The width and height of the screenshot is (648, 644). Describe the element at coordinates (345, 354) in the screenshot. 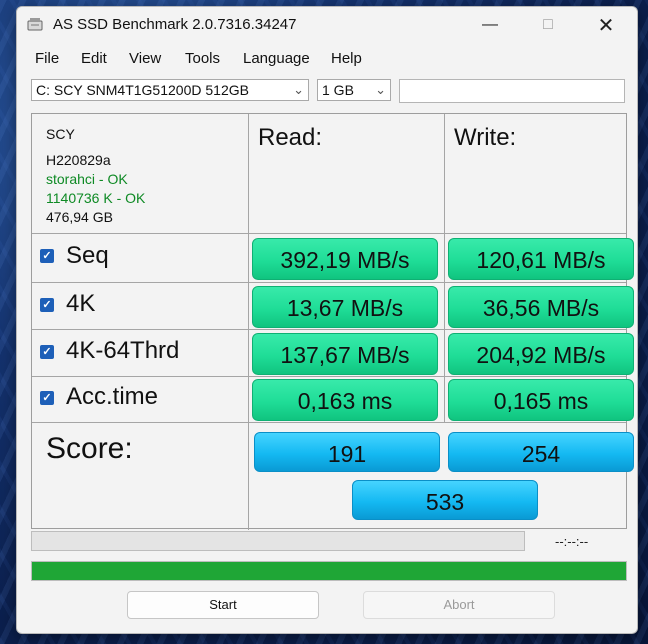

I see `4k-64thrd-read-value: 137,67 MB/s` at that location.